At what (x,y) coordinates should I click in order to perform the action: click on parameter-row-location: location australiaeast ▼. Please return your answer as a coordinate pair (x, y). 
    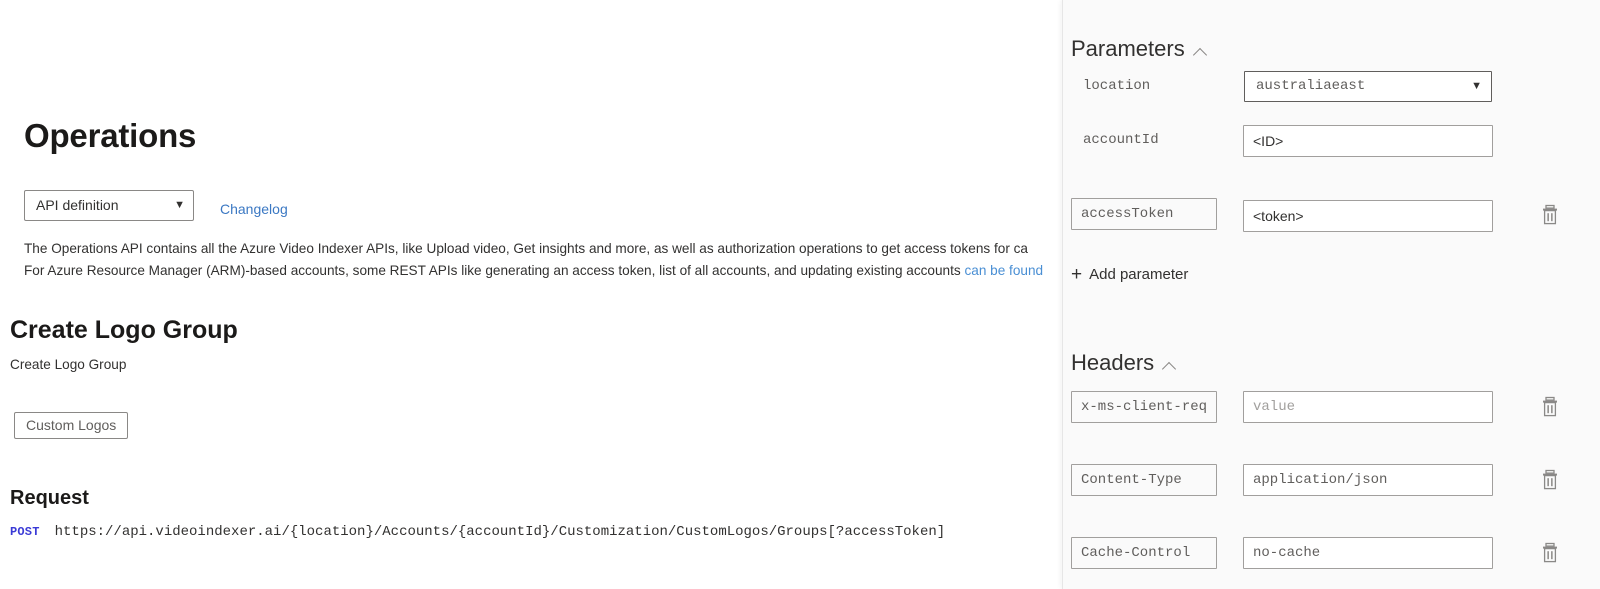
    Looking at the image, I should click on (1331, 88).